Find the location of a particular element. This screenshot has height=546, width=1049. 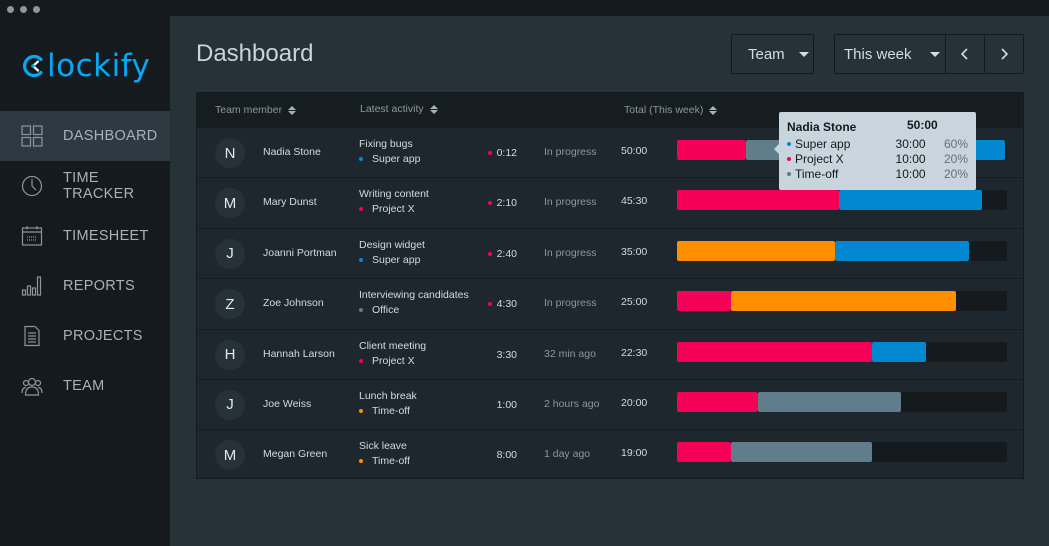

sidebar-item-label: TEAM is located at coordinates (84, 386).